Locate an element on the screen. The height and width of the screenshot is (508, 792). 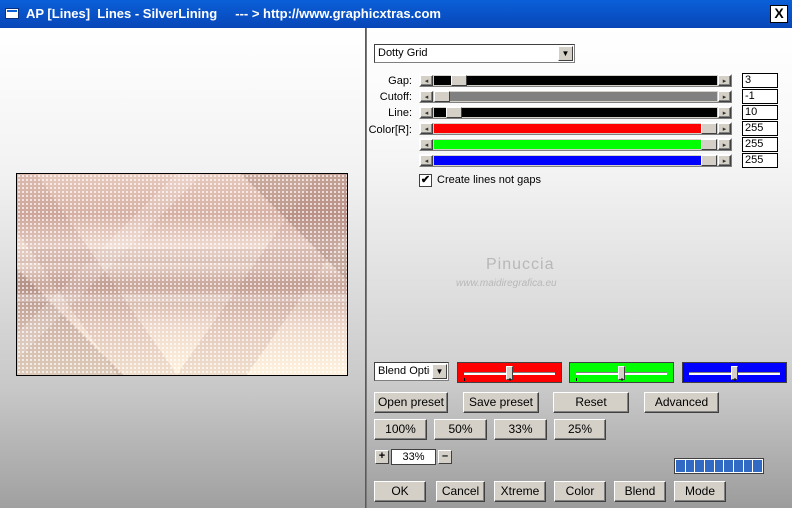
red-slider: ◂ ▸ is located at coordinates (575, 128).